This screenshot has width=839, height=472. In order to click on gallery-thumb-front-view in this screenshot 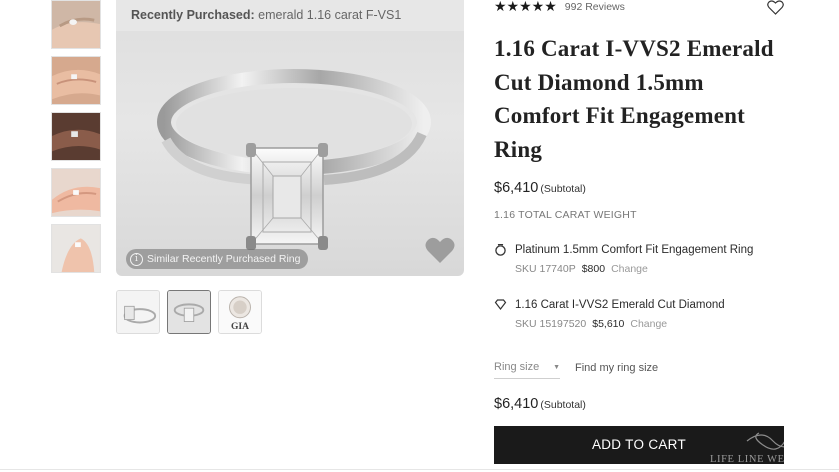, I will do `click(189, 312)`.